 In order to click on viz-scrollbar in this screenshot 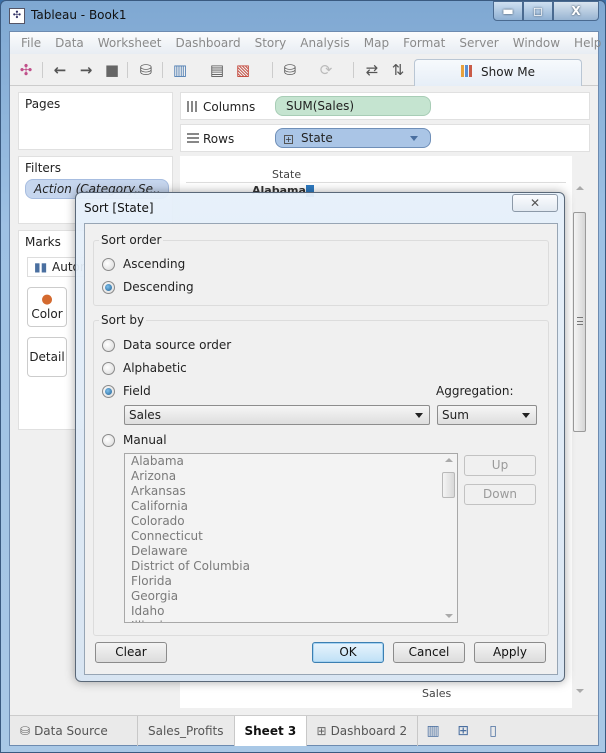, I will do `click(580, 439)`.